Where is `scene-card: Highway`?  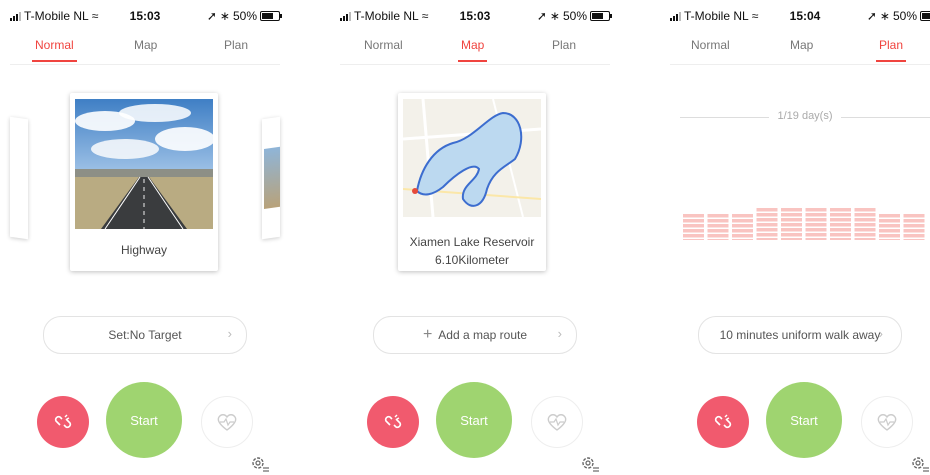
scene-card: Highway is located at coordinates (144, 182).